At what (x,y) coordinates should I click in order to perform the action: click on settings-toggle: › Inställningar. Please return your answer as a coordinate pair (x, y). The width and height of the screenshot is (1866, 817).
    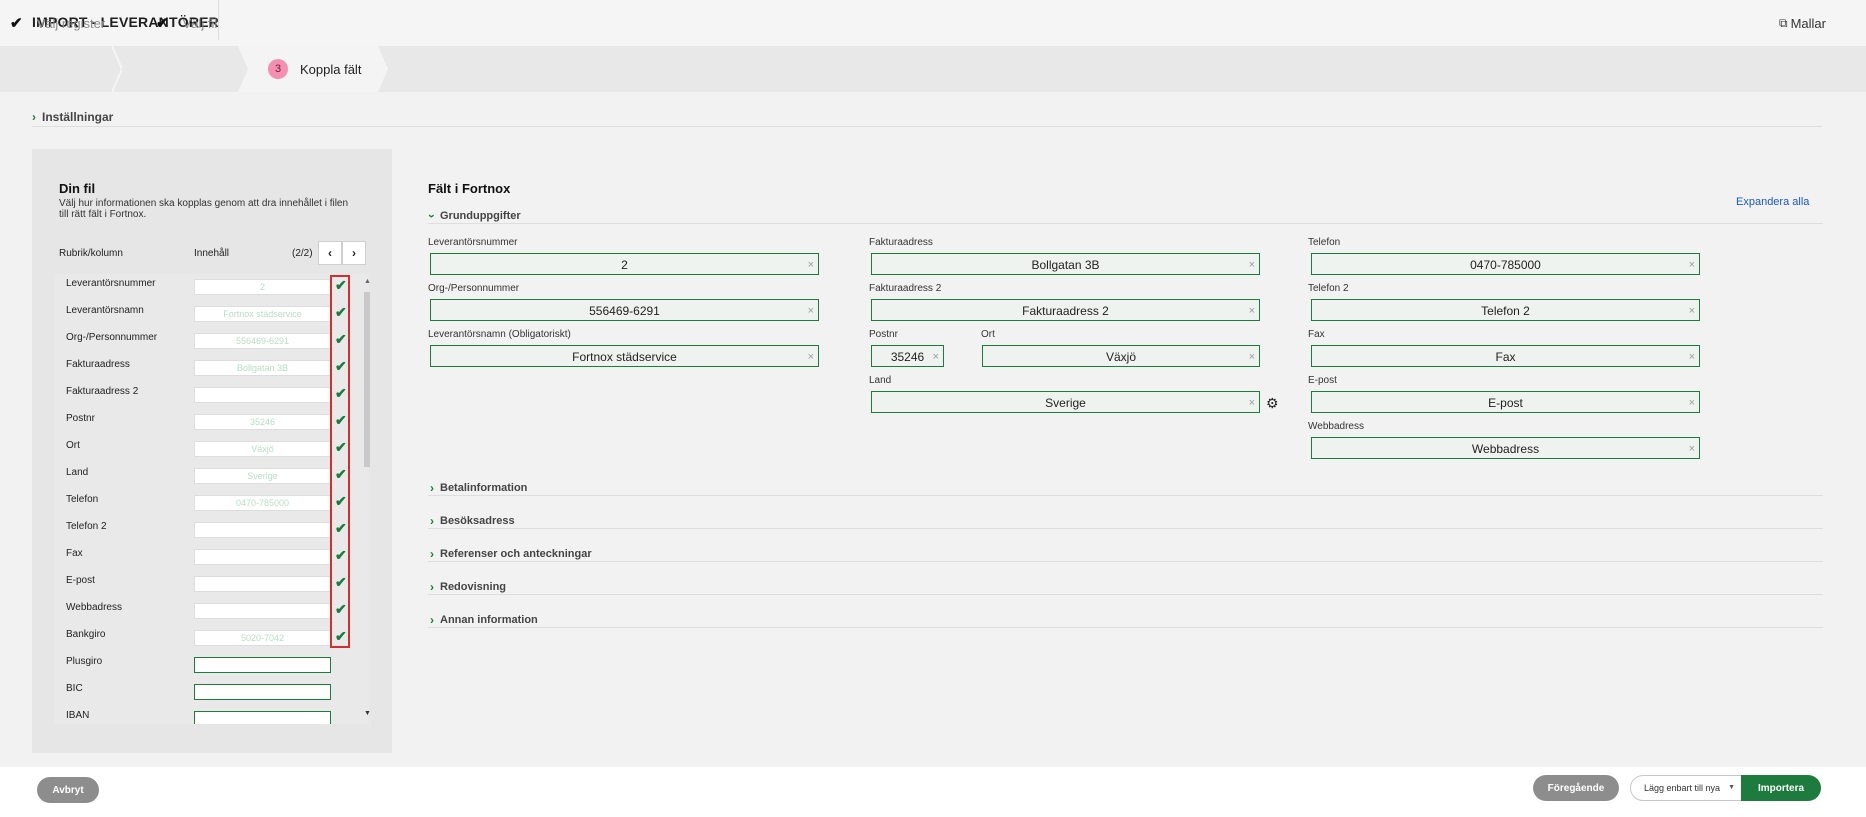
    Looking at the image, I should click on (72, 117).